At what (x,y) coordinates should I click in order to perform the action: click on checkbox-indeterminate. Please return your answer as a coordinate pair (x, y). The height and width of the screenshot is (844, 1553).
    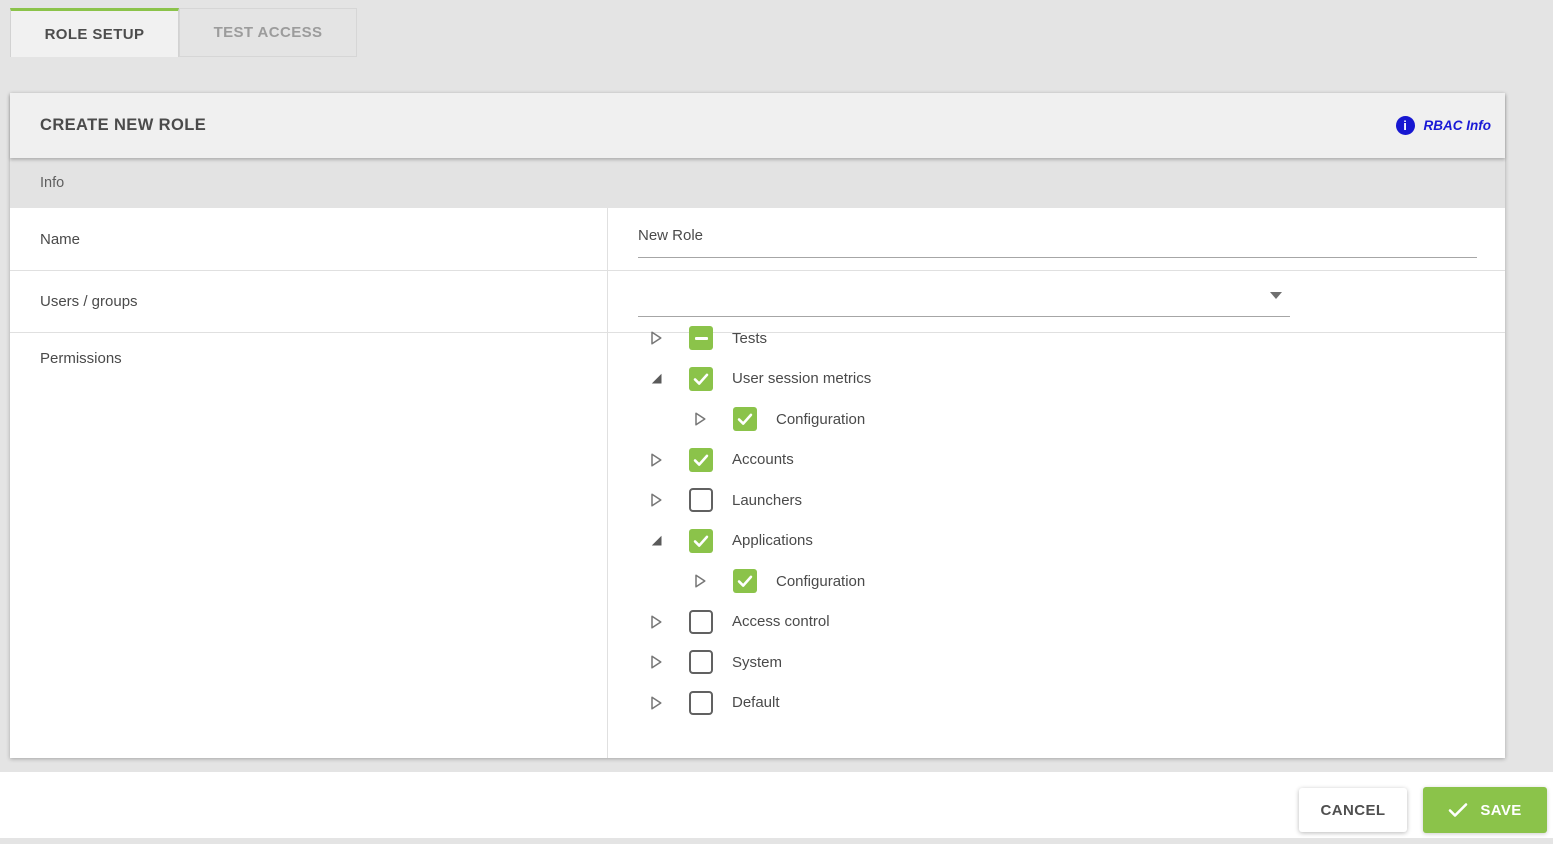
    Looking at the image, I should click on (701, 338).